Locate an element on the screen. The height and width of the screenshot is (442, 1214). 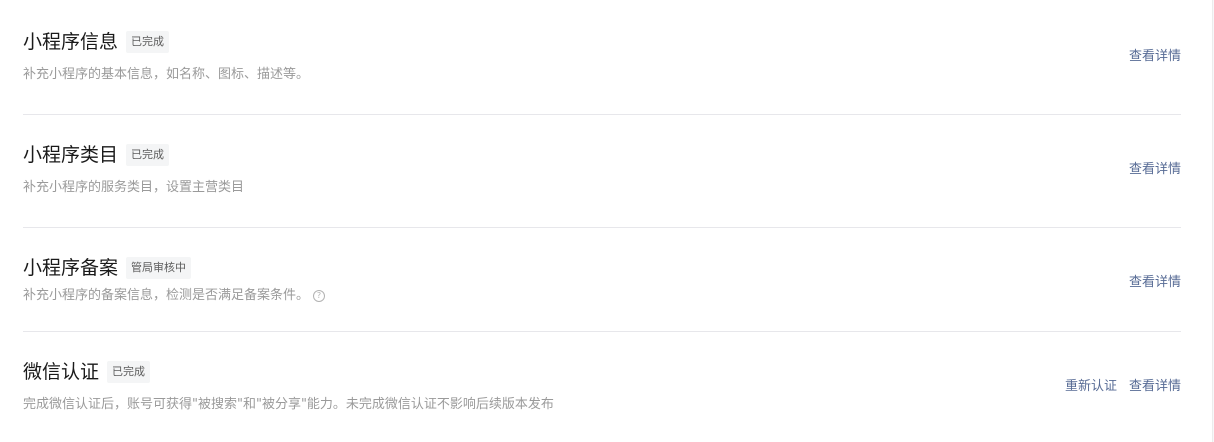
section-title: 小程序信息 is located at coordinates (71, 42).